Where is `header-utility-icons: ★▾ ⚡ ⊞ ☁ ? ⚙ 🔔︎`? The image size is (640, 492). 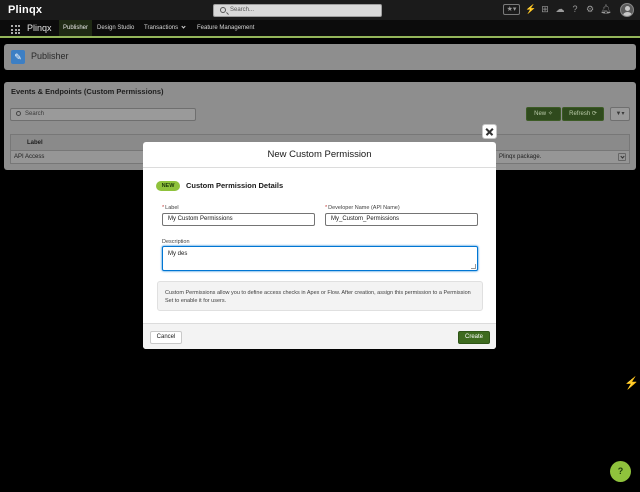 header-utility-icons: ★▾ ⚡ ⊞ ☁ ? ⚙ 🔔︎ is located at coordinates (557, 9).